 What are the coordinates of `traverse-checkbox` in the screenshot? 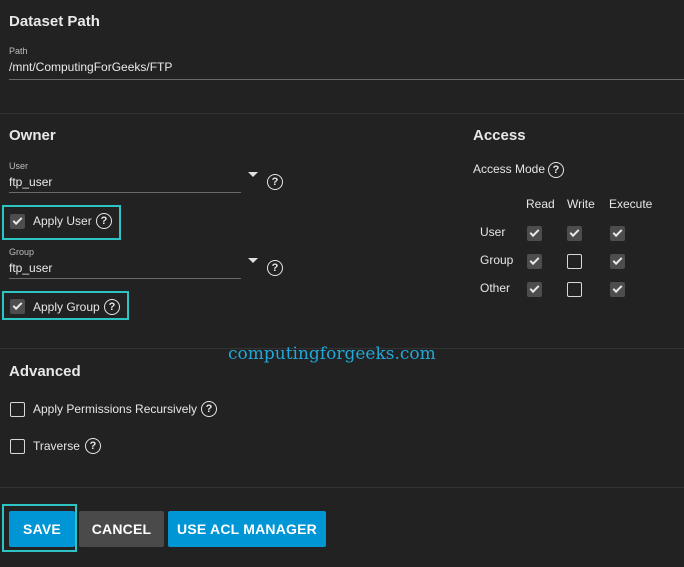 It's located at (17, 446).